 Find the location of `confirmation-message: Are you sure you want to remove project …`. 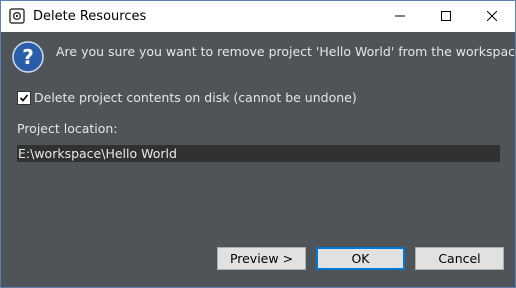

confirmation-message: Are you sure you want to remove project … is located at coordinates (286, 51).